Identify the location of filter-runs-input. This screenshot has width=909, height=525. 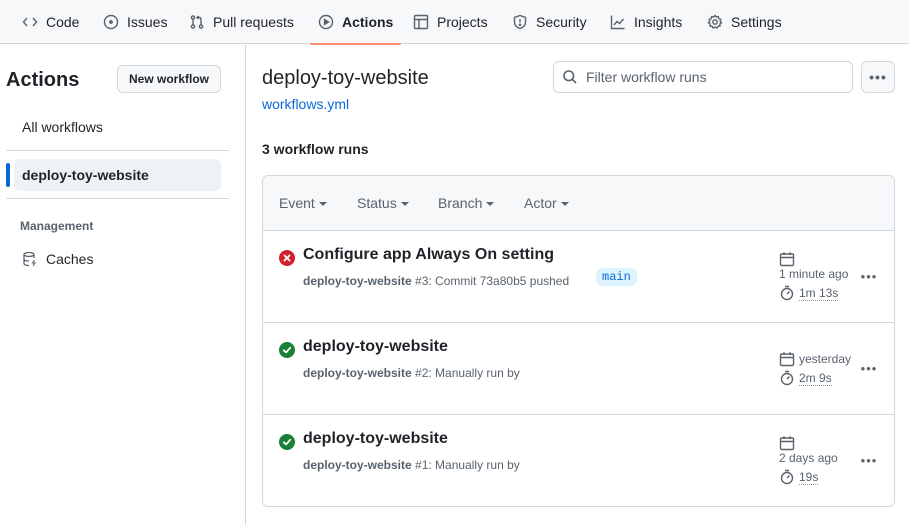
(719, 77).